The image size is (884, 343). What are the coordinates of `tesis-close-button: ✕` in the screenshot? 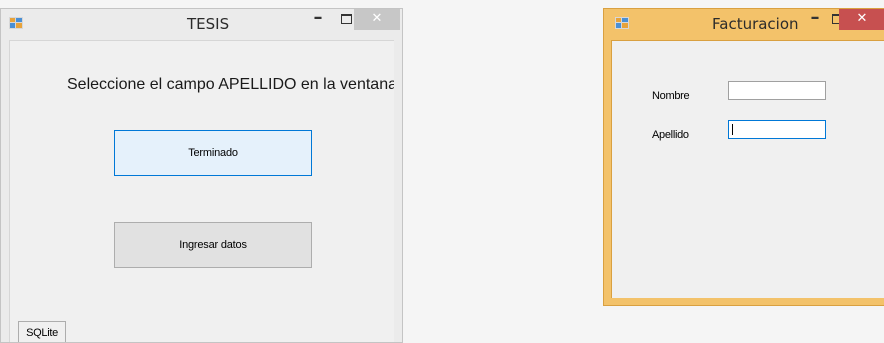 It's located at (377, 19).